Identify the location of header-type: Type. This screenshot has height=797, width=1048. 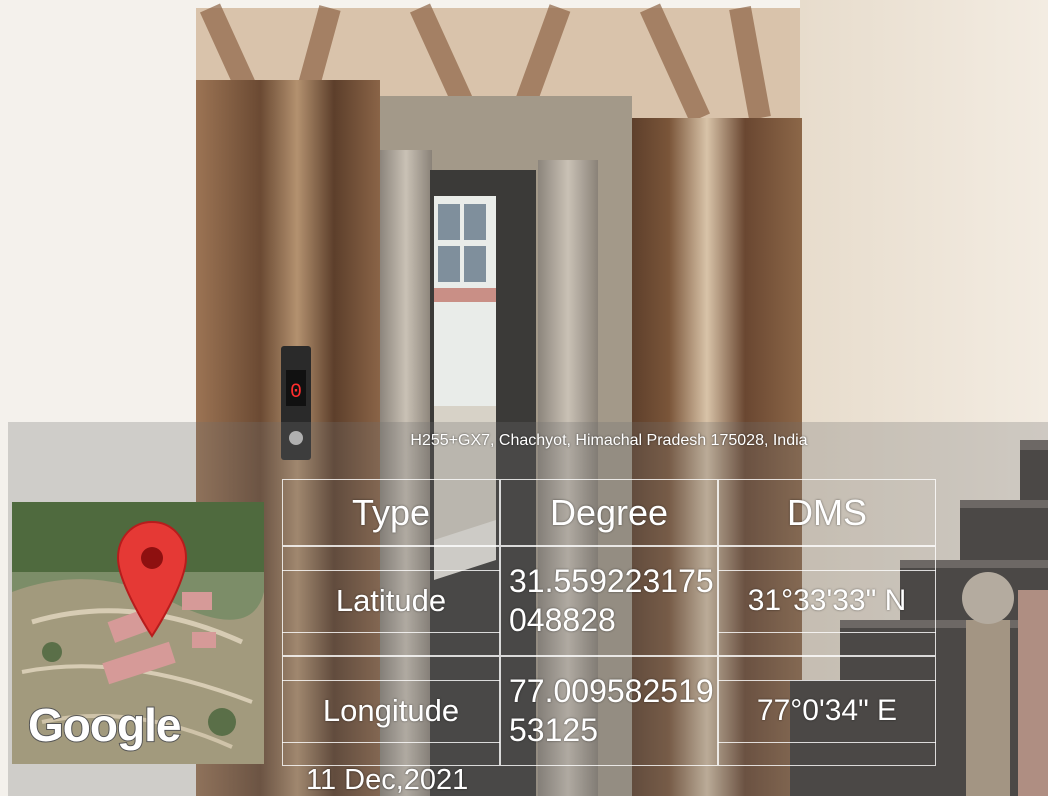
(391, 512).